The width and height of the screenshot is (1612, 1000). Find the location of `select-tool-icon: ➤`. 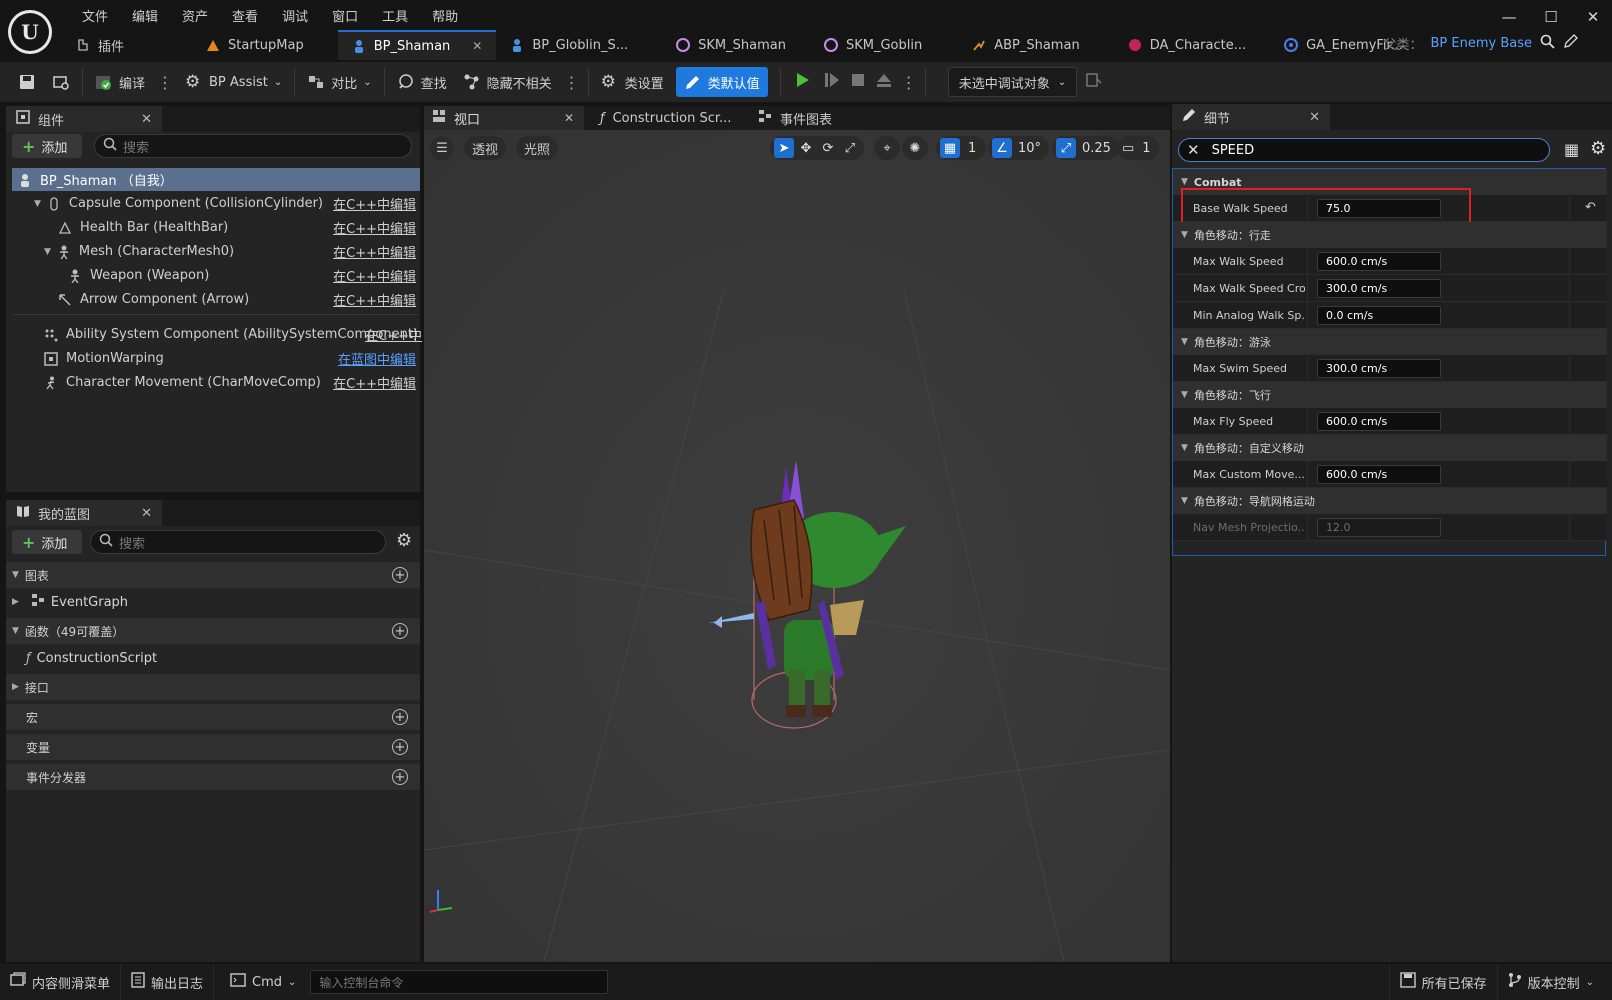

select-tool-icon: ➤ is located at coordinates (784, 148).